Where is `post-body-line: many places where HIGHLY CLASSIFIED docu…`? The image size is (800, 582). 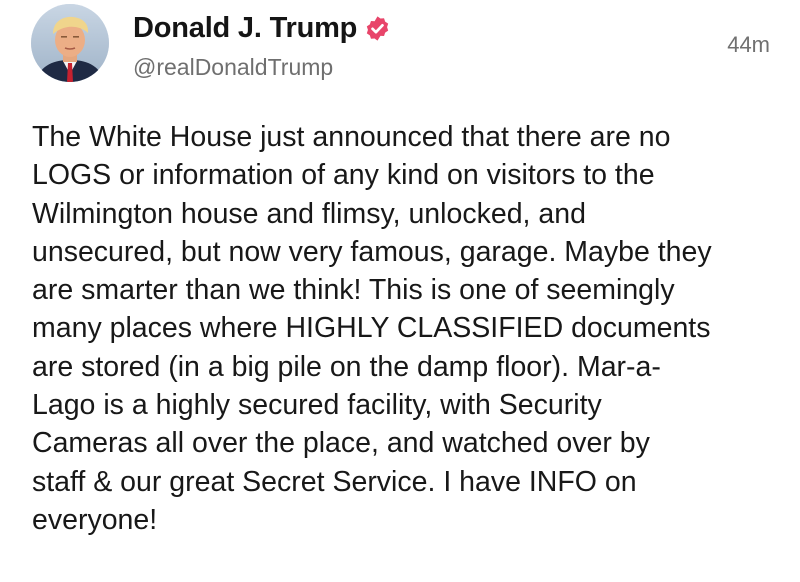
post-body-line: many places where HIGHLY CLASSIFIED docu… is located at coordinates (371, 328).